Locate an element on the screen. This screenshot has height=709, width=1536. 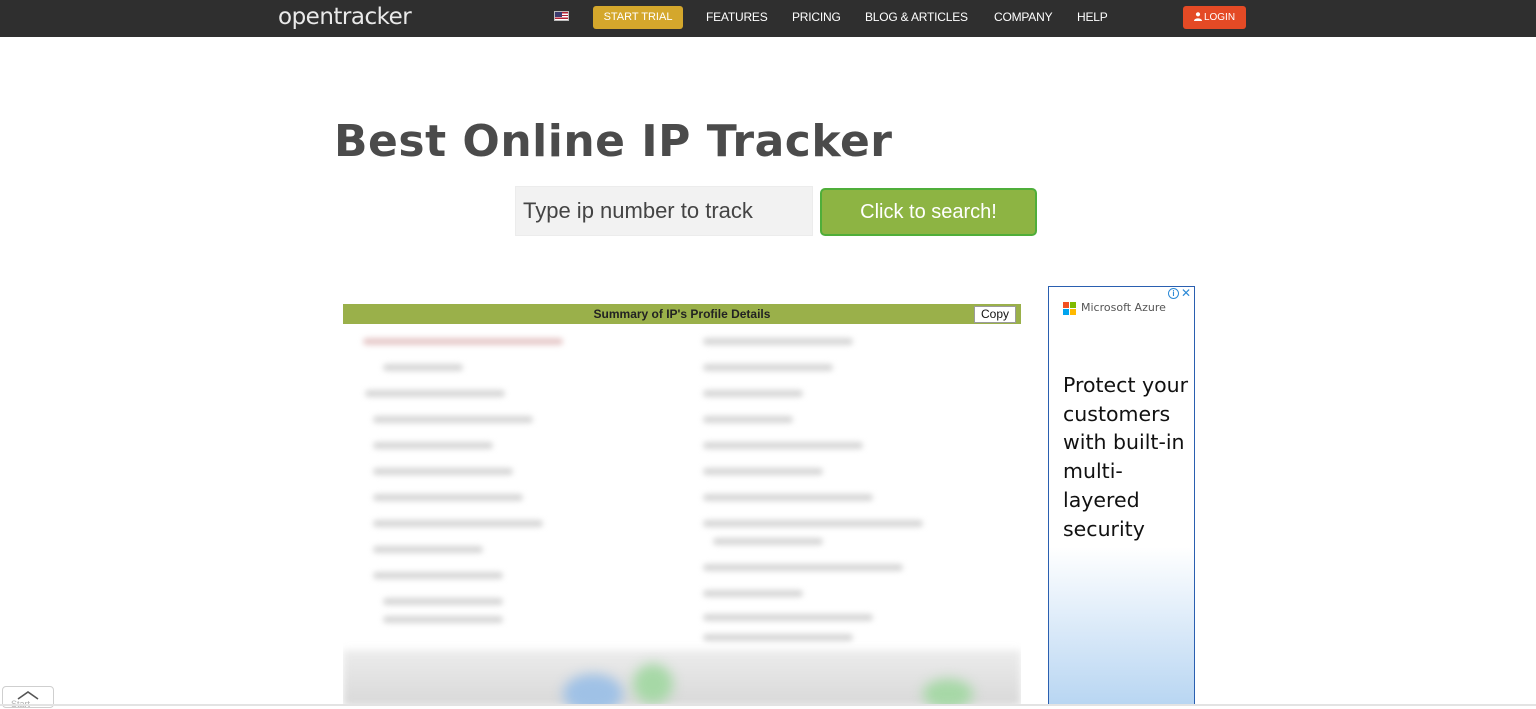
copy-button: Copy is located at coordinates (995, 314).